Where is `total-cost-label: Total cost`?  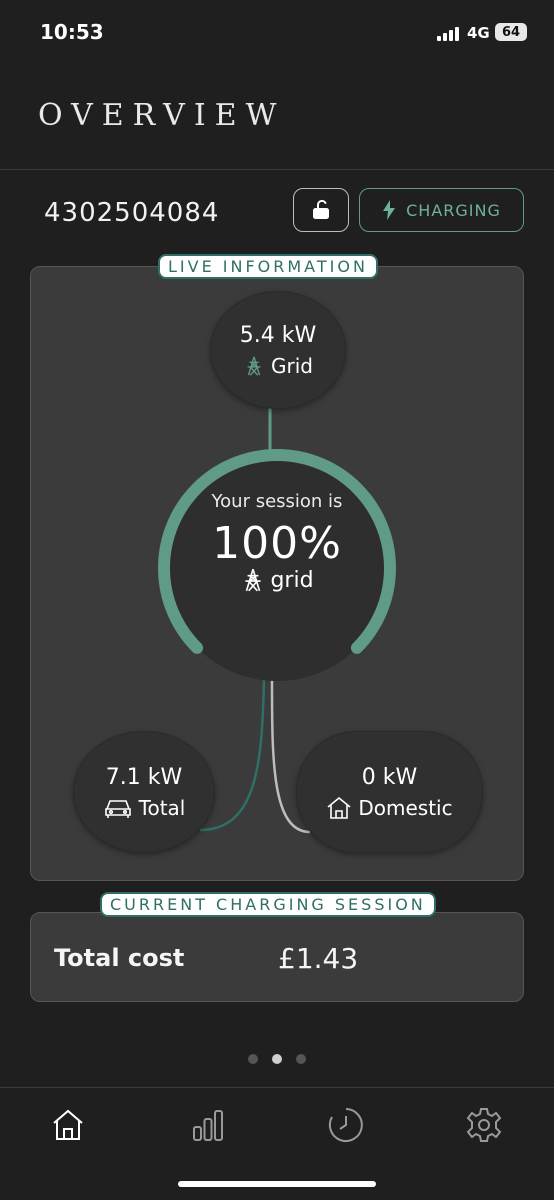
total-cost-label: Total cost is located at coordinates (119, 958).